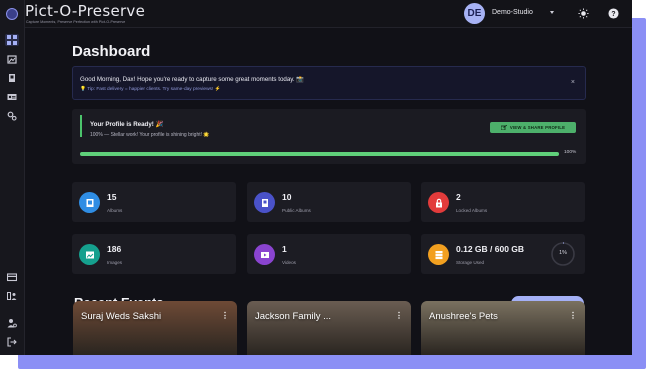 This screenshot has width=646, height=369. Describe the element at coordinates (12, 177) in the screenshot. I see `sidebar` at that location.